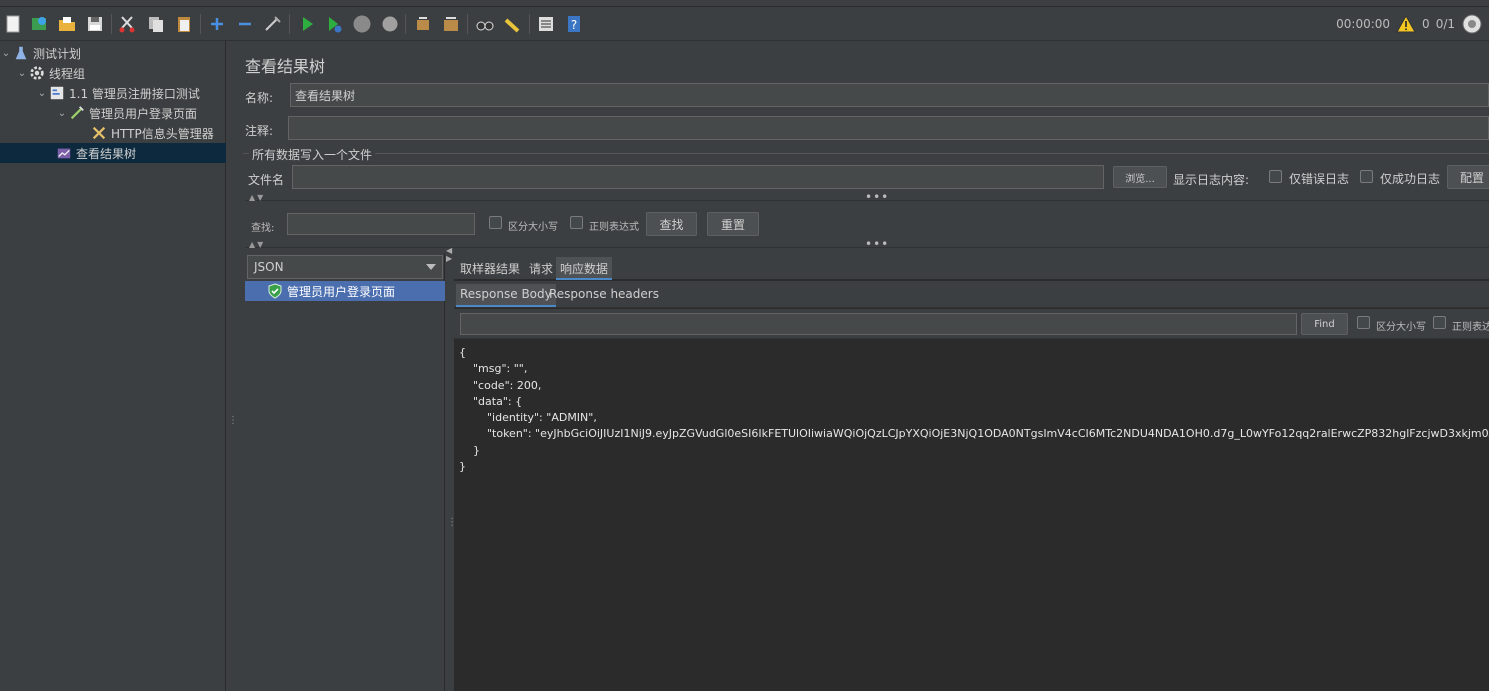  I want to click on tree-item-label: HTTP信息头管理器, so click(162, 133).